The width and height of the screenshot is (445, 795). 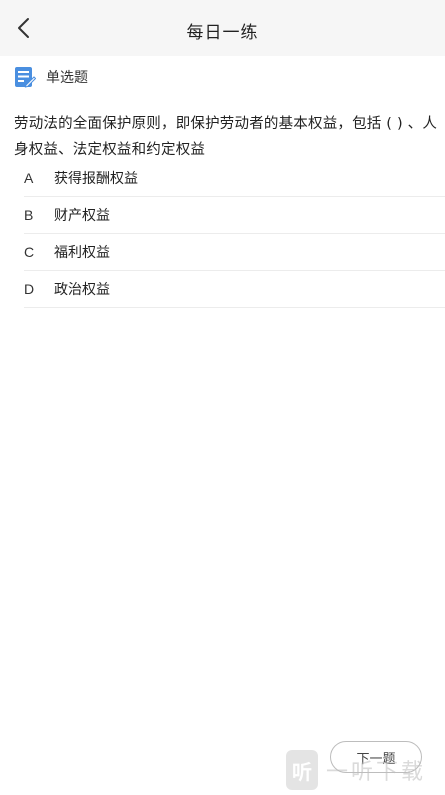 What do you see at coordinates (376, 757) in the screenshot?
I see `next-question-button: 下一题` at bounding box center [376, 757].